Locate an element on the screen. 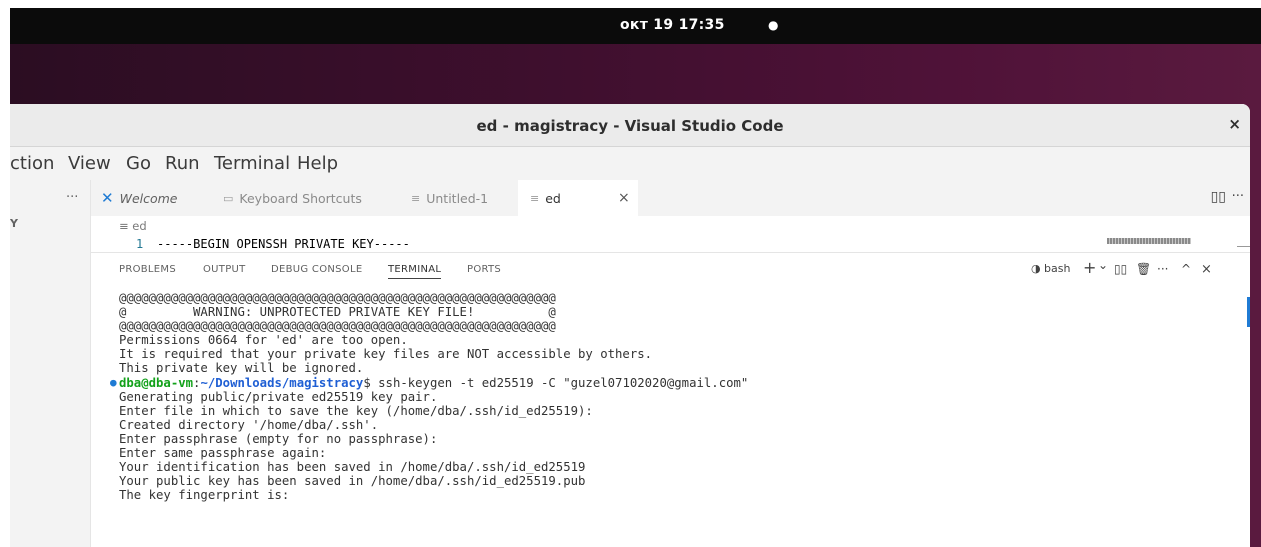 This screenshot has width=1261, height=547. window-title: ed - magistracy - Visual Studio Code is located at coordinates (630, 126).